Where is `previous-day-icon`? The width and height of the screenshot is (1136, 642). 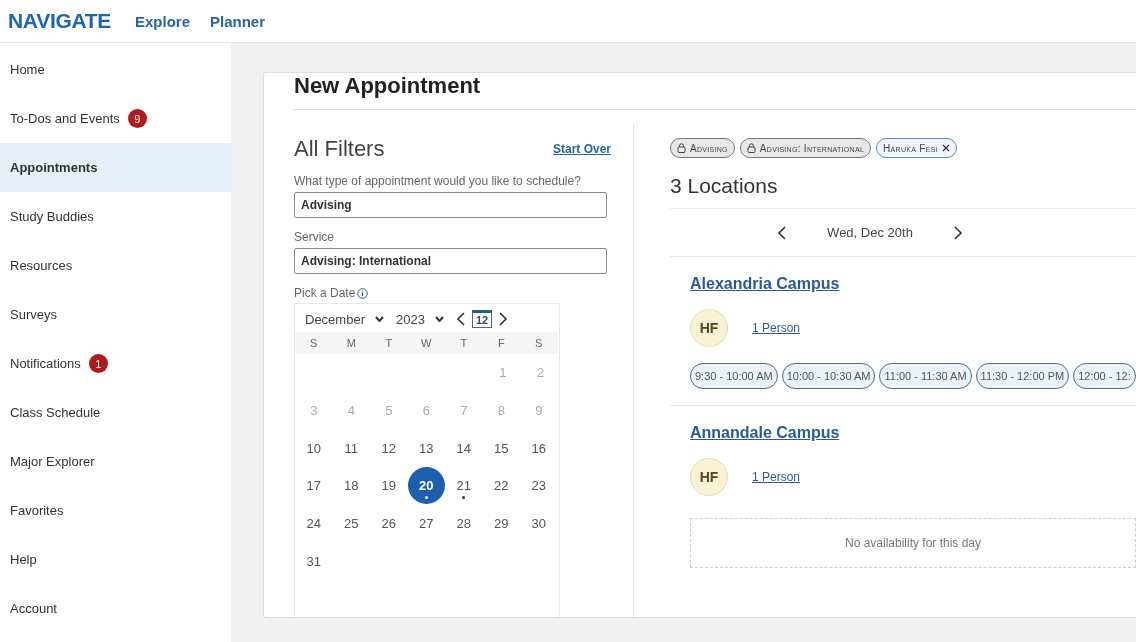
previous-day-icon is located at coordinates (782, 232).